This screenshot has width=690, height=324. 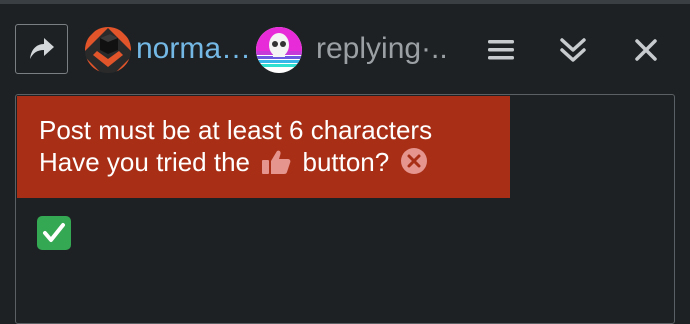 I want to click on popup-line2-end: button?, so click(x=346, y=162).